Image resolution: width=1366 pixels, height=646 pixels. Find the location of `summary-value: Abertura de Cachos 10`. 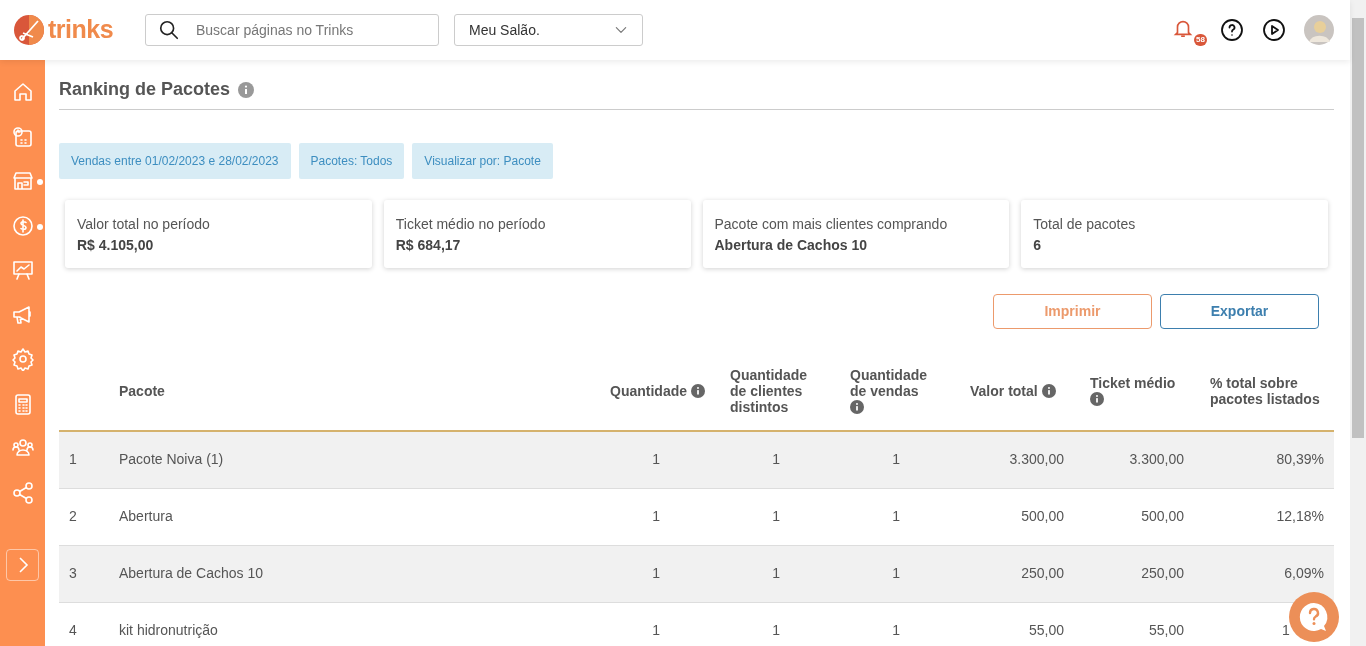

summary-value: Abertura de Cachos 10 is located at coordinates (791, 245).